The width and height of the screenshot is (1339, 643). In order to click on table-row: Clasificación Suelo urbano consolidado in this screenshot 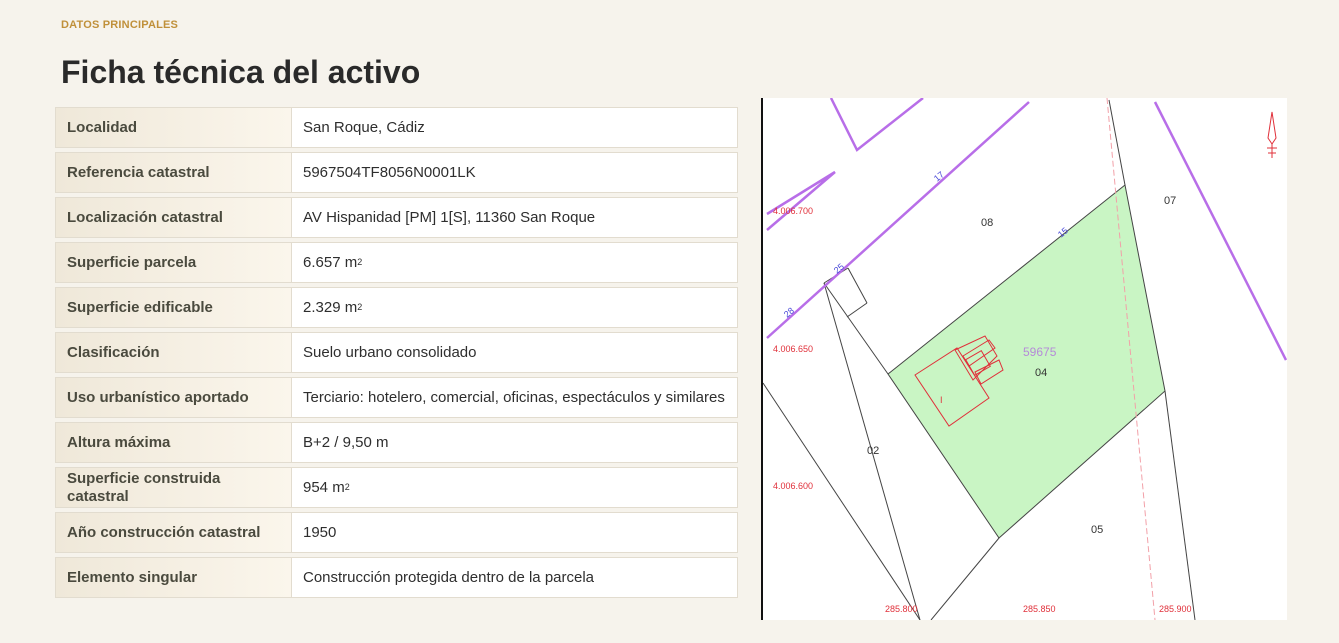, I will do `click(396, 352)`.